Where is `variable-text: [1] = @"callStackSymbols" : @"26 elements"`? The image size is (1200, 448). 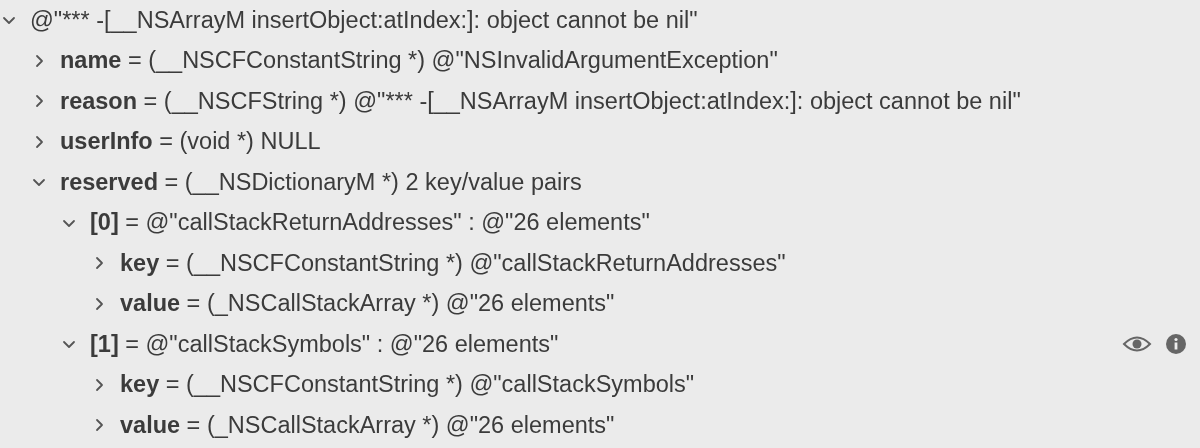 variable-text: [1] = @"callStackSymbols" : @"26 elements" is located at coordinates (324, 344).